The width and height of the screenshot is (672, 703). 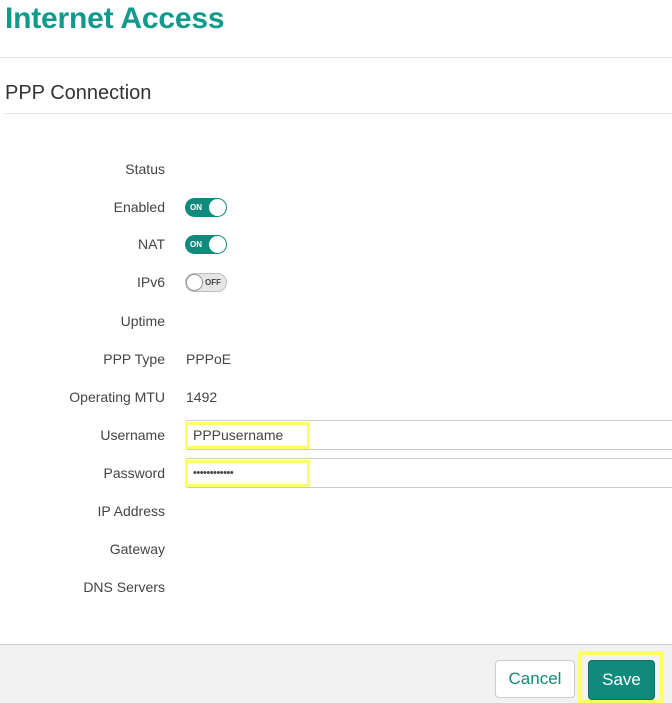 I want to click on operating-mtu-row: Operating MTU 1492, so click(x=336, y=397).